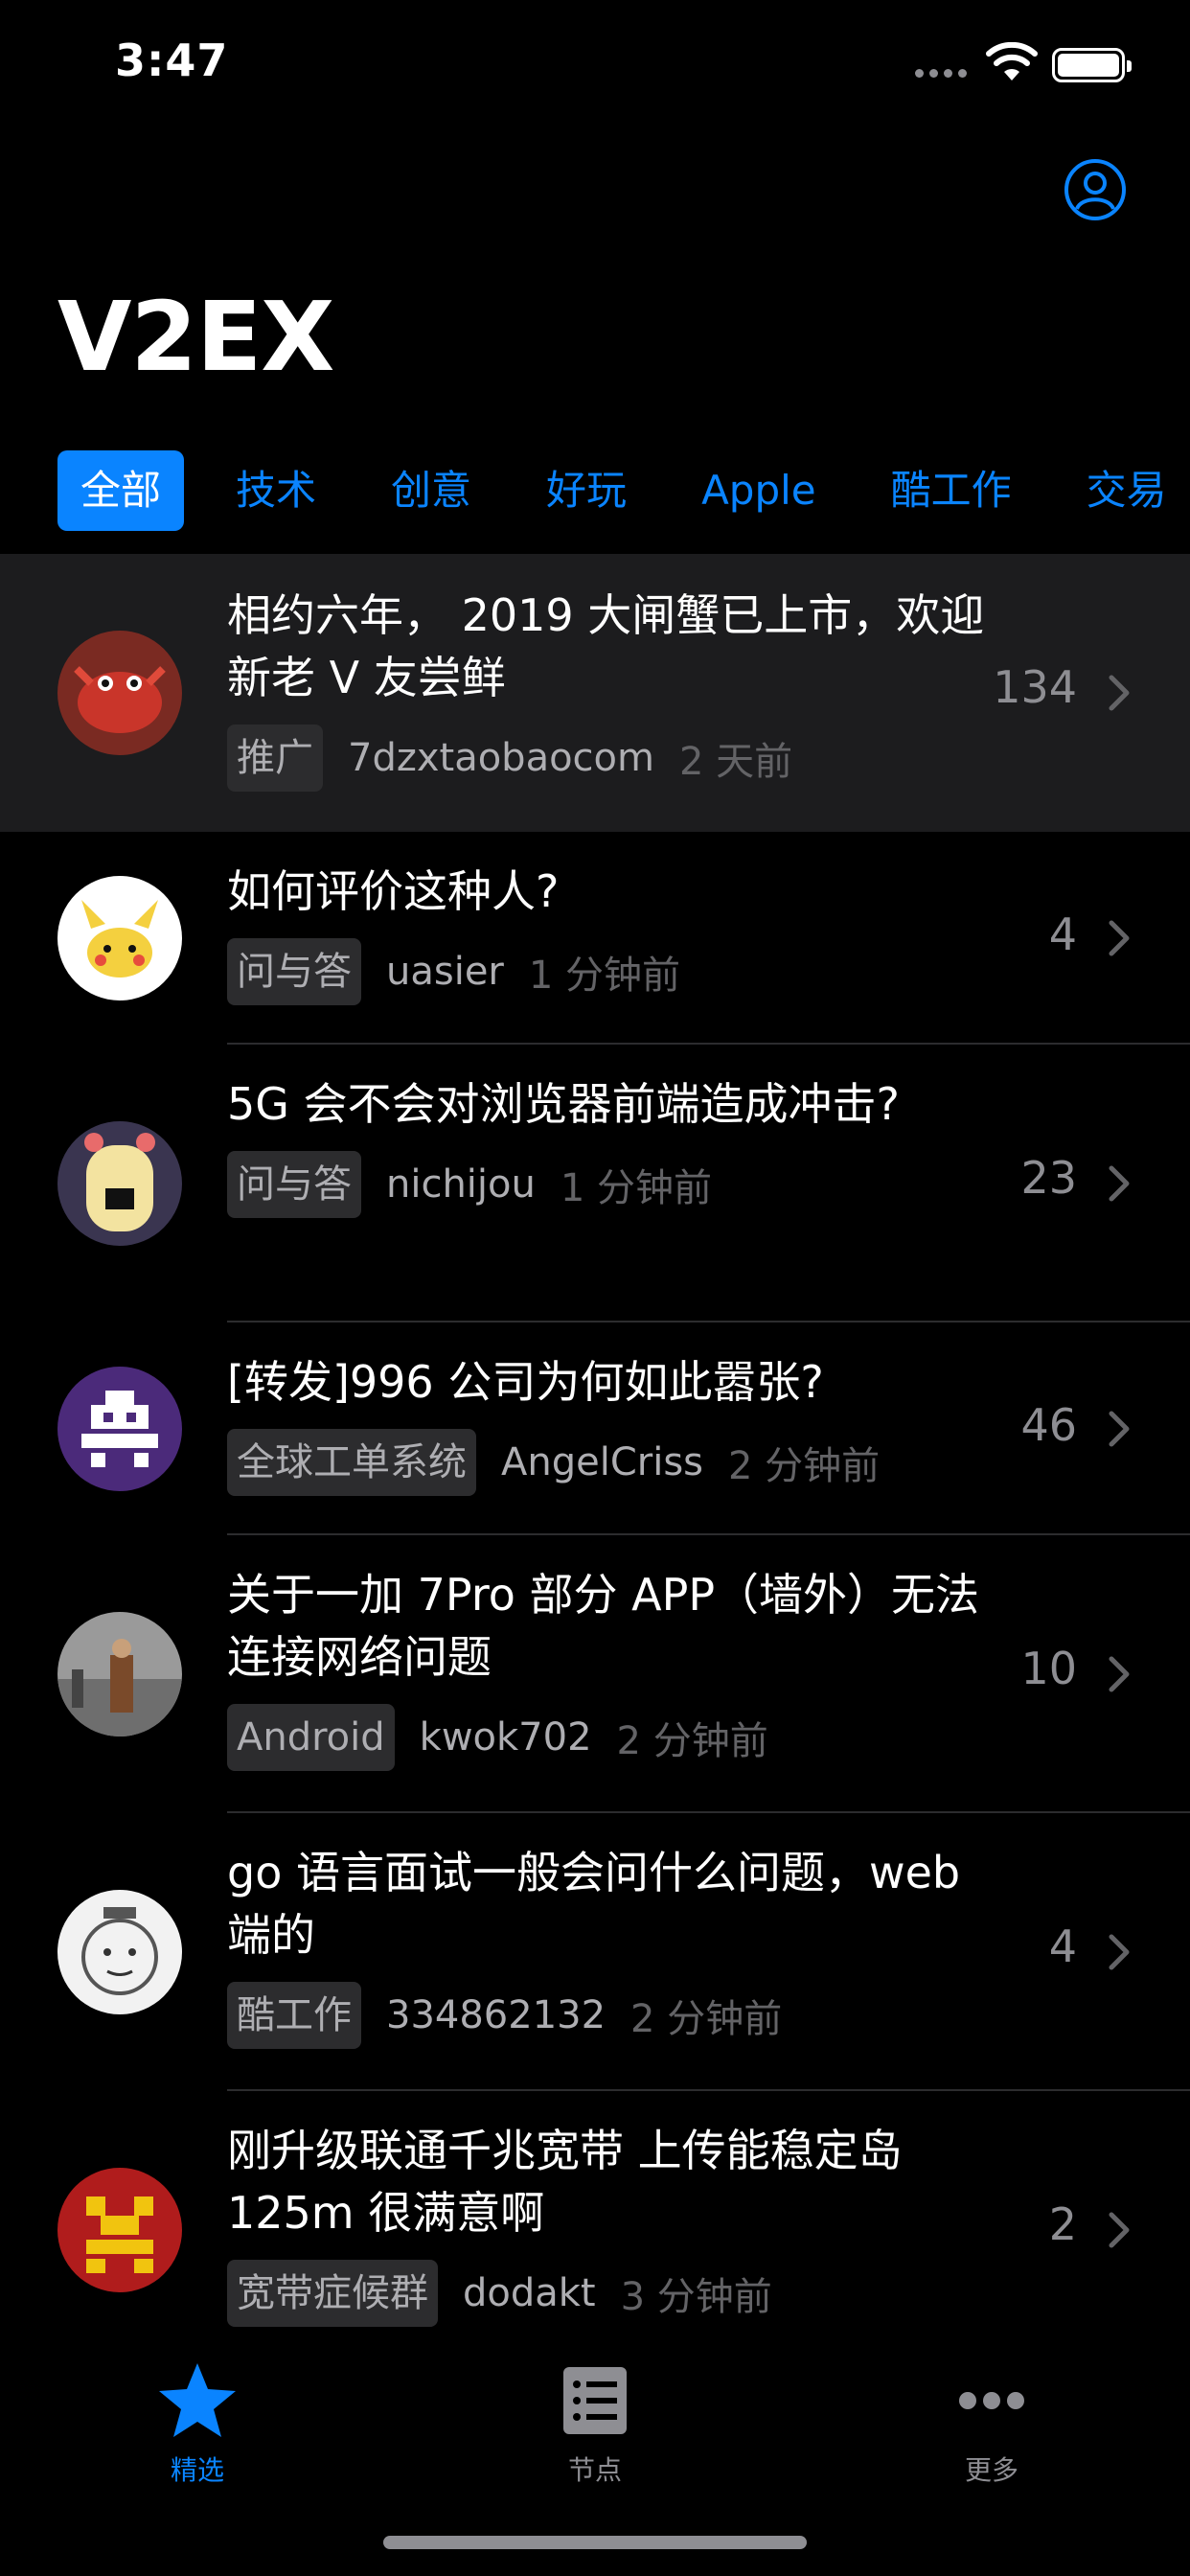 The width and height of the screenshot is (1190, 2576). What do you see at coordinates (1092, 65) in the screenshot?
I see `battery-icon` at bounding box center [1092, 65].